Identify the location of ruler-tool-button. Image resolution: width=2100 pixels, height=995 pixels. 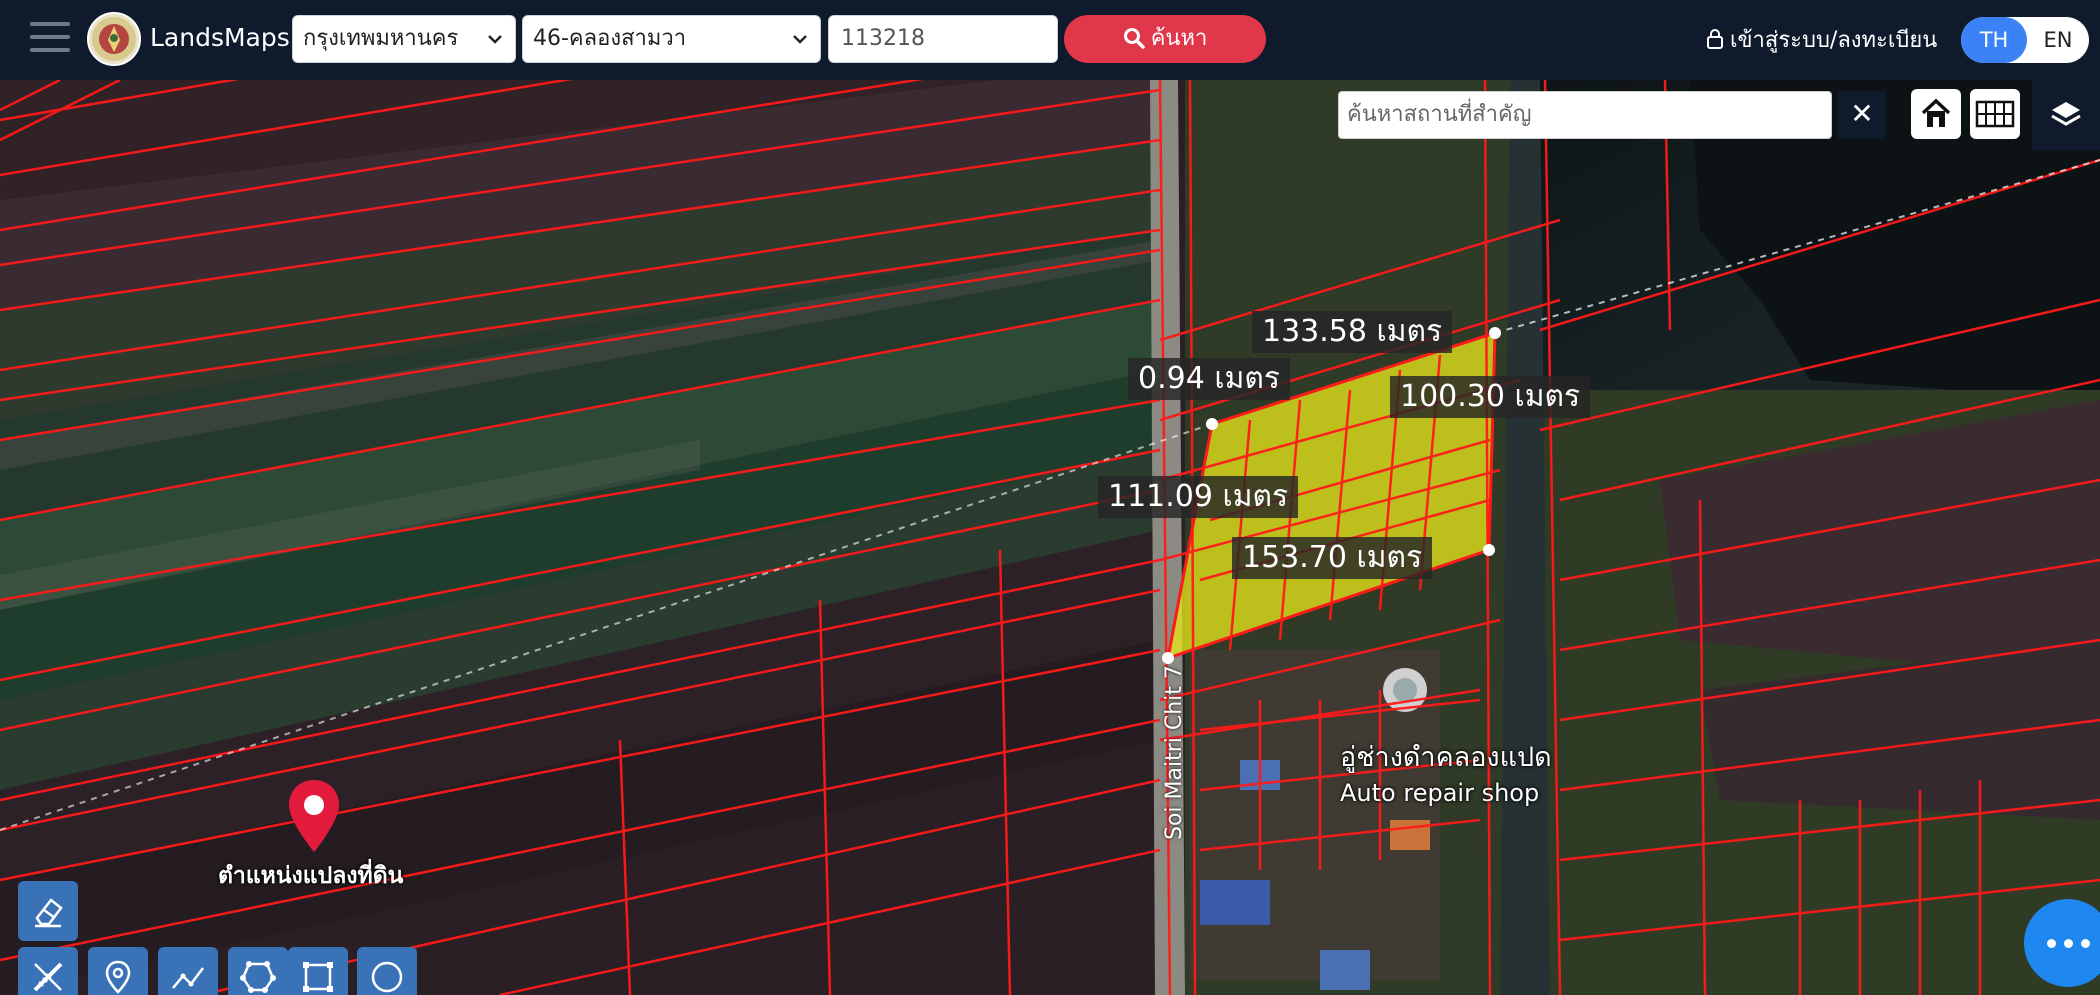
(48, 971).